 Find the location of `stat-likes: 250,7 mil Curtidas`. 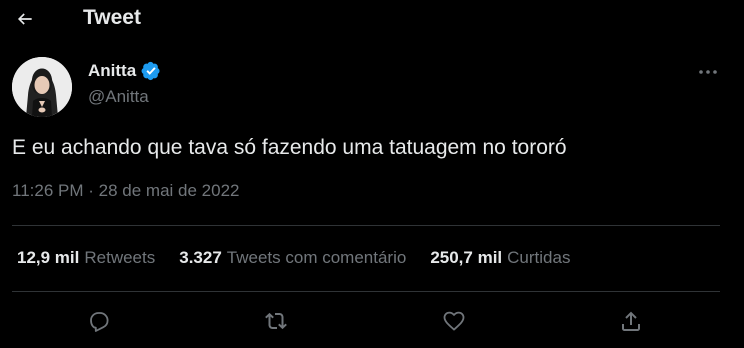

stat-likes: 250,7 mil Curtidas is located at coordinates (500, 258).